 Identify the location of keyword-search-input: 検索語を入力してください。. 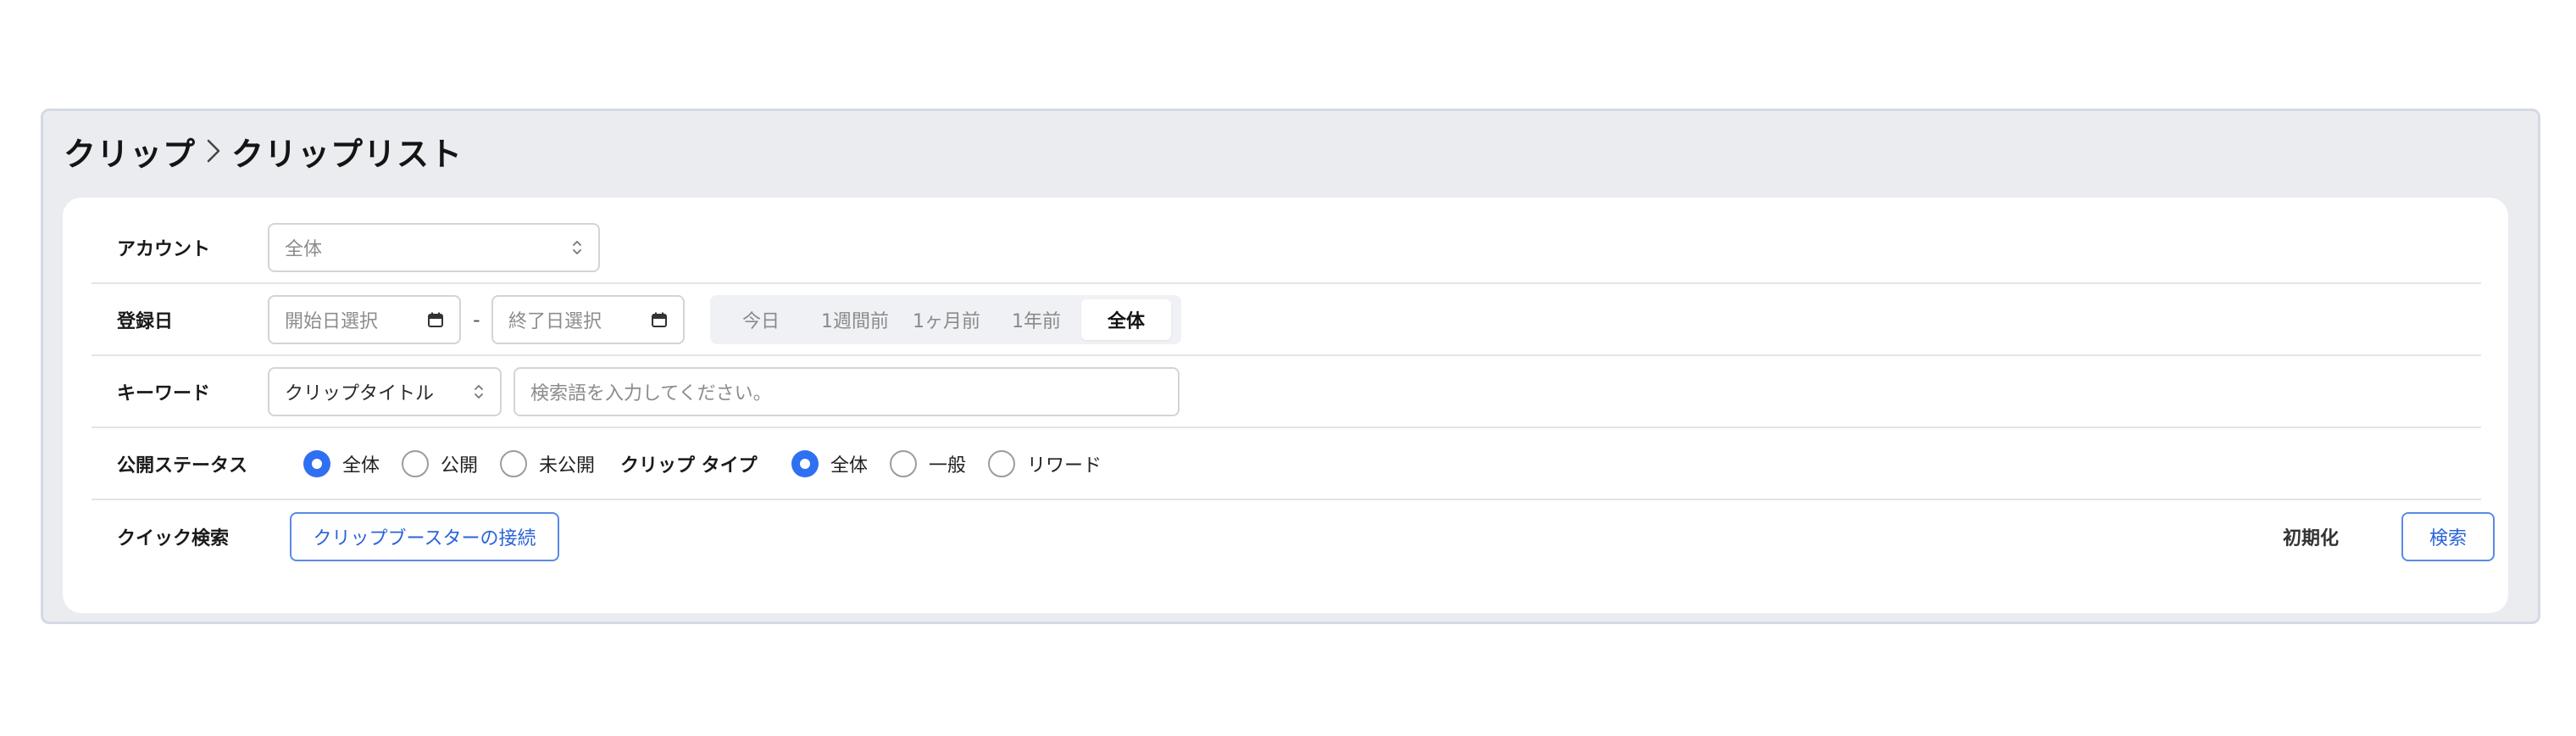
(847, 391).